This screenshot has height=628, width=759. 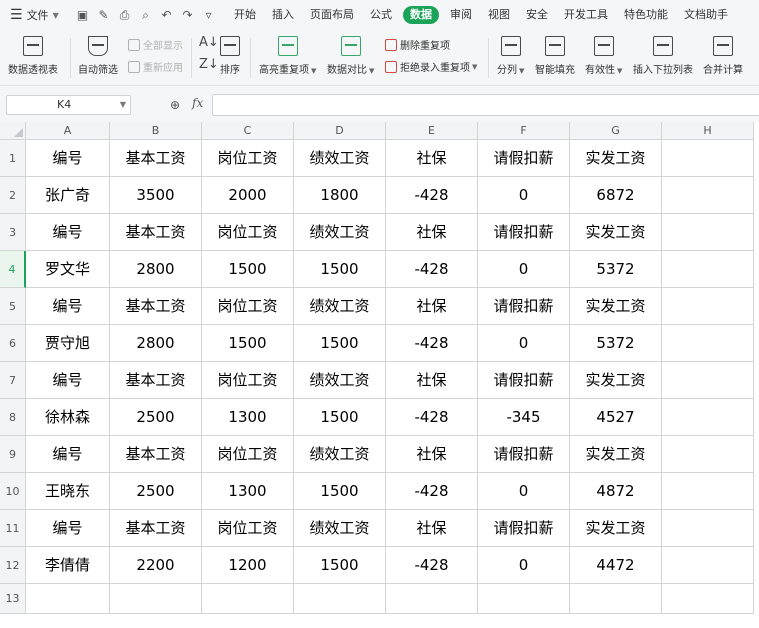 What do you see at coordinates (432, 269) in the screenshot?
I see `cell-e4: -428` at bounding box center [432, 269].